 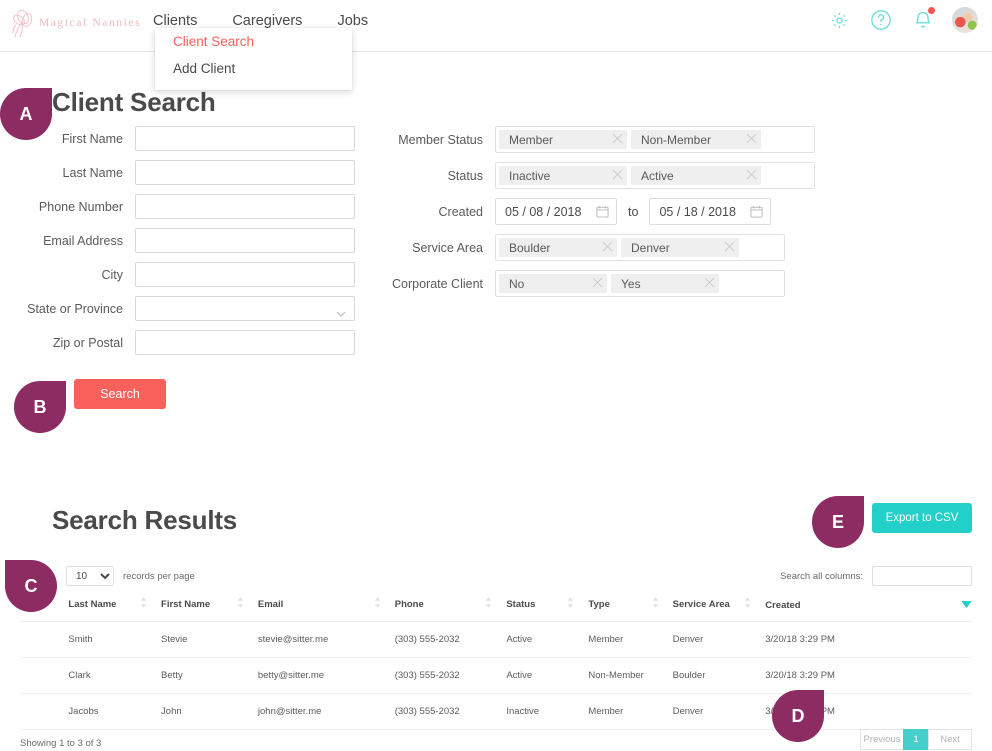 I want to click on status-tag-input: Inactive Active, so click(x=655, y=175).